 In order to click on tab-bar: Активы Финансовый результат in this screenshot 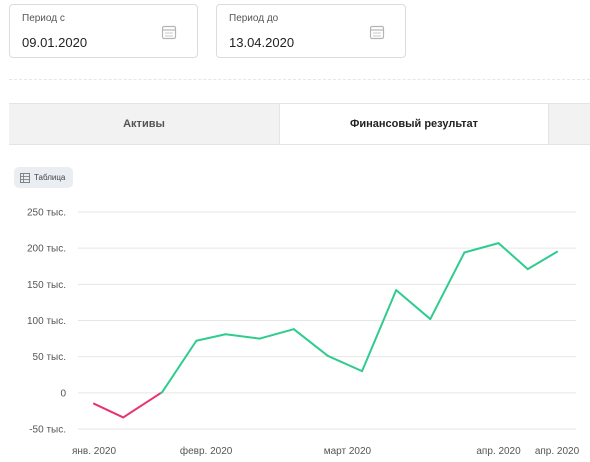, I will do `click(299, 124)`.